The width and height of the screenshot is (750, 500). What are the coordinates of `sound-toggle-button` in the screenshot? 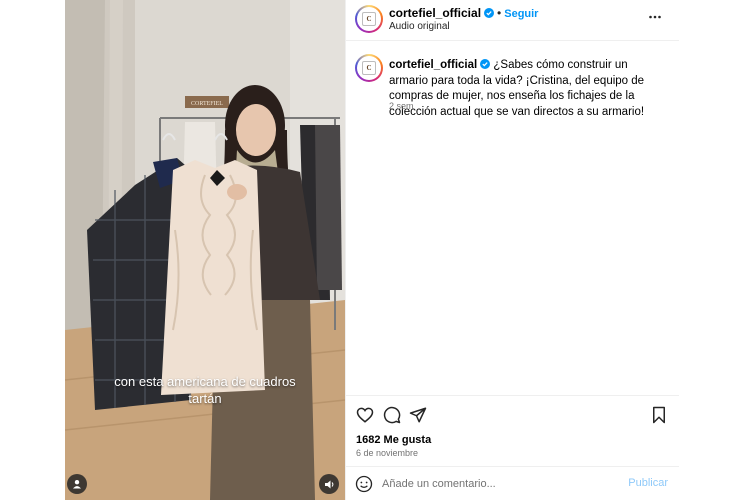 It's located at (329, 484).